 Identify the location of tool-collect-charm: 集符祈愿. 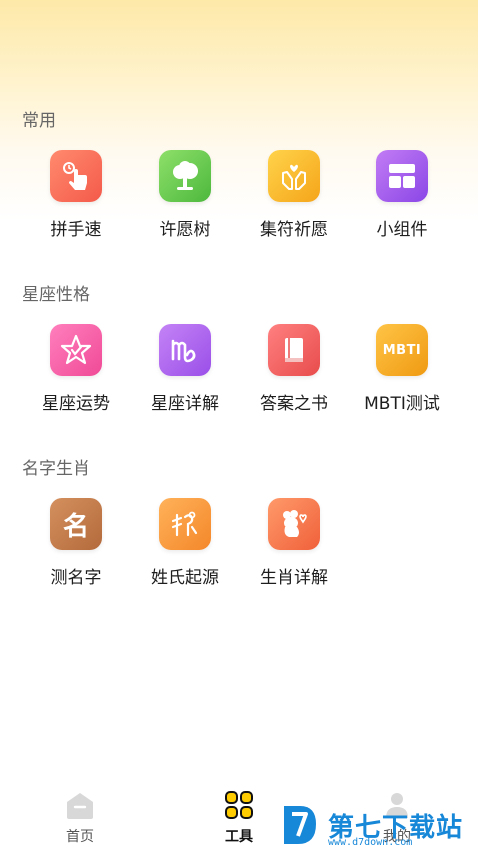
(294, 200).